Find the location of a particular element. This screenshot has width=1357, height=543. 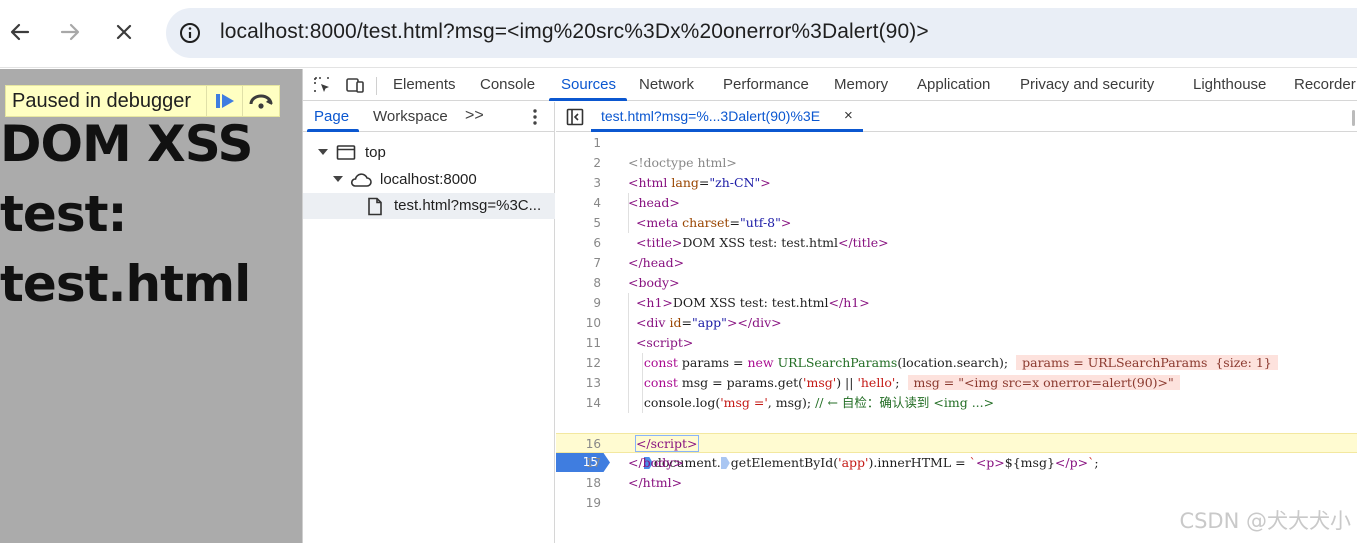

code-line: 4 <head> is located at coordinates (956, 203).